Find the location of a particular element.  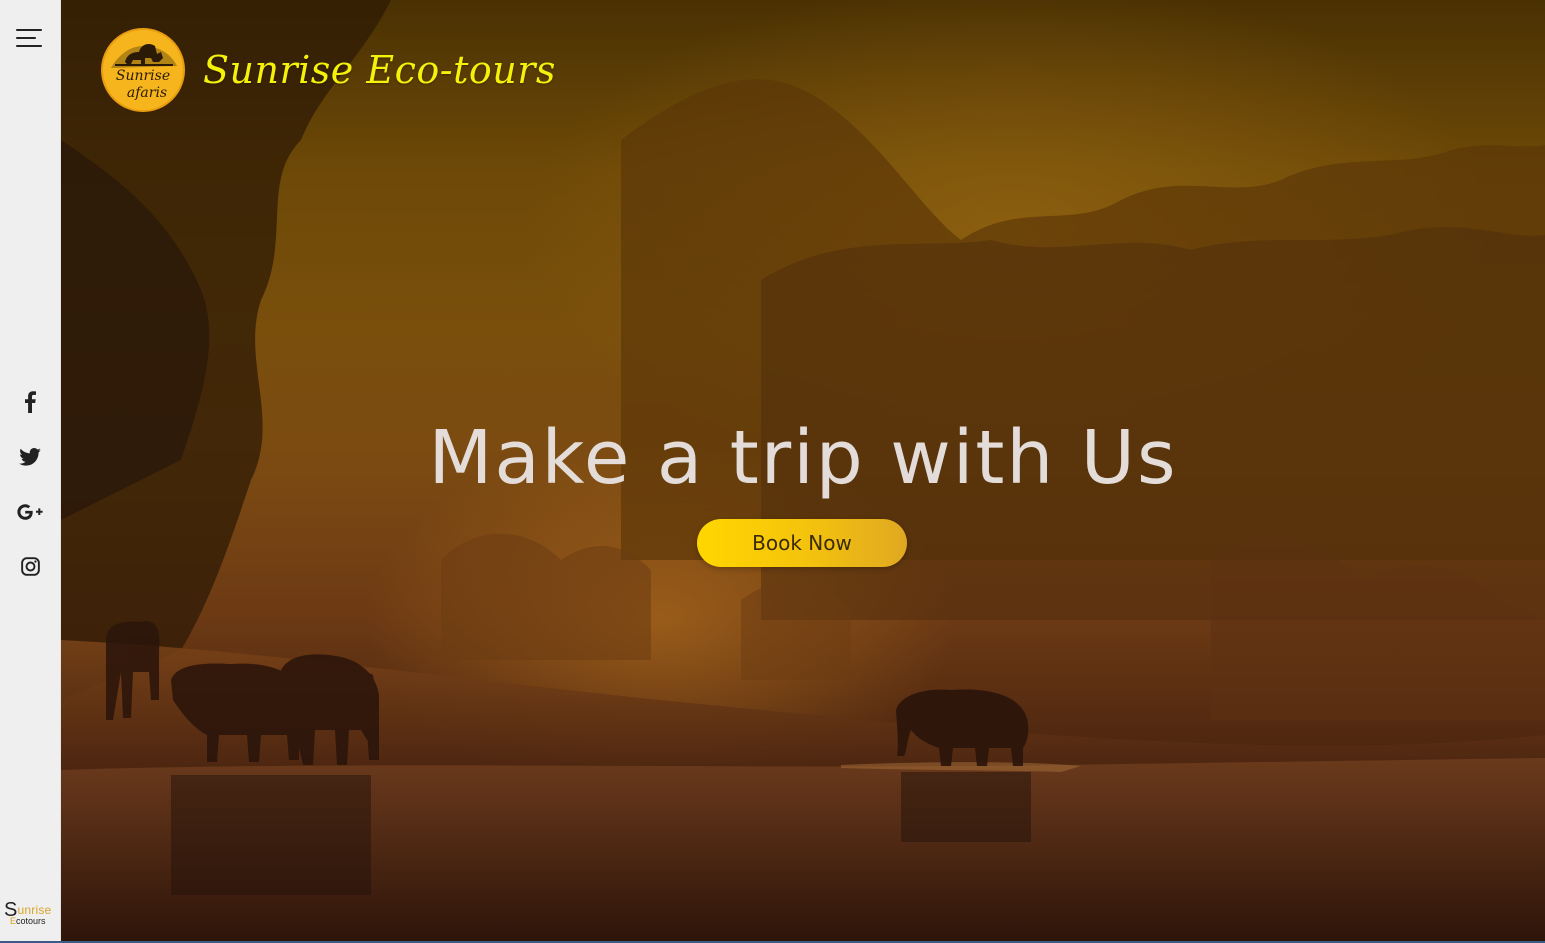

footer-brand-logo: Sunrise Ecotours is located at coordinates (31, 913).